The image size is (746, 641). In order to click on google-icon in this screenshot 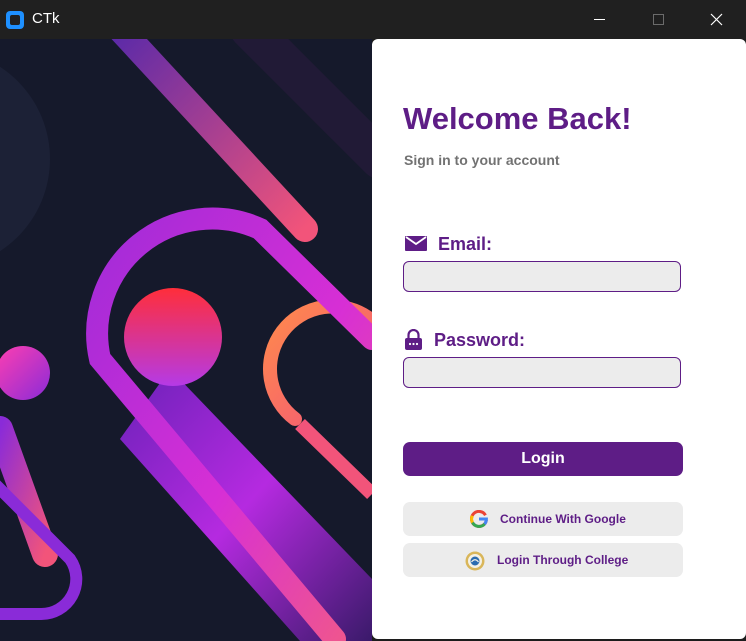, I will do `click(479, 519)`.